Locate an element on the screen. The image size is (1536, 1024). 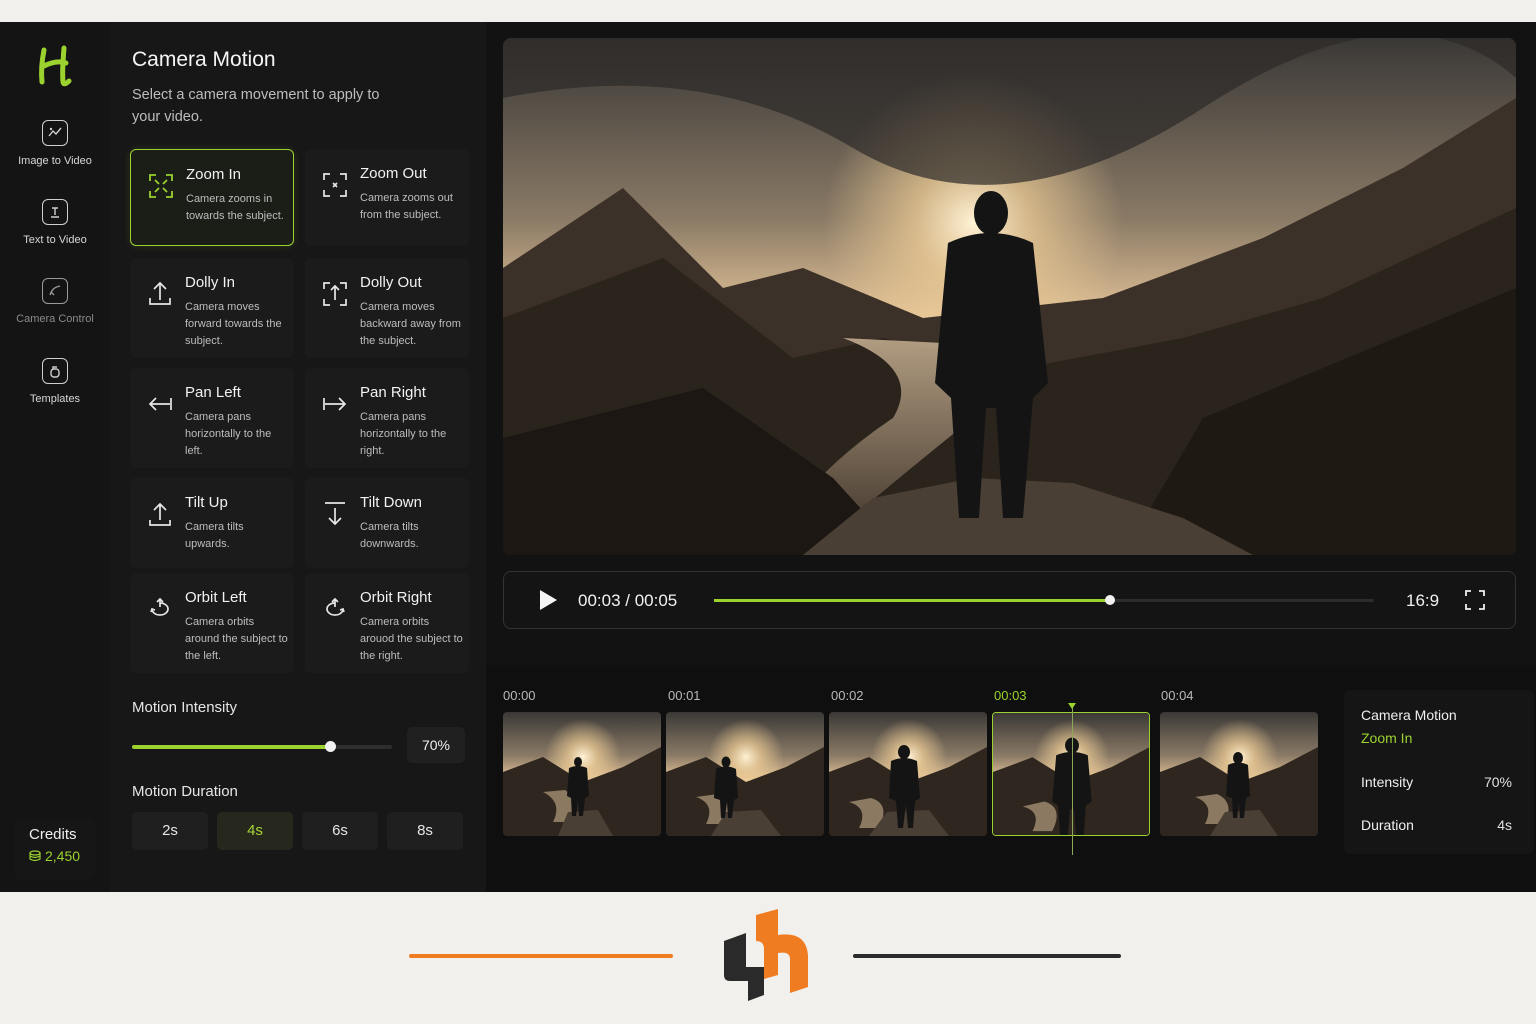
nav-image-to-video: Image to Video is located at coordinates (55, 143).